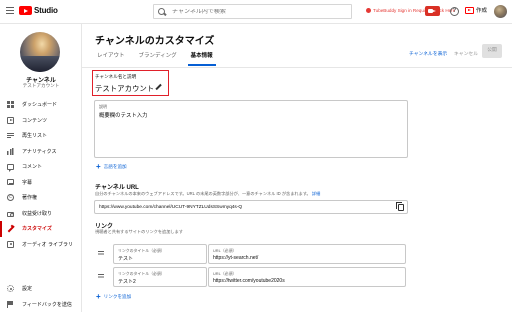  I want to click on link-url-field: URL（必須） https://twitter.com/youtube2020s, so click(307, 277).